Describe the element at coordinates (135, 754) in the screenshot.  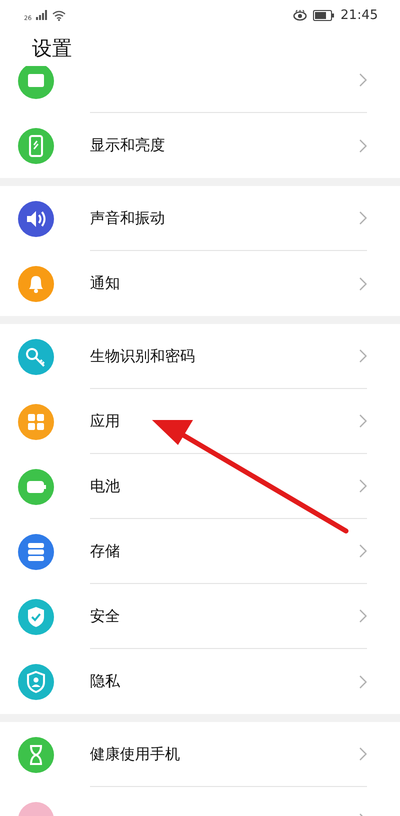
I see `setting-label: 健康使用手机` at that location.